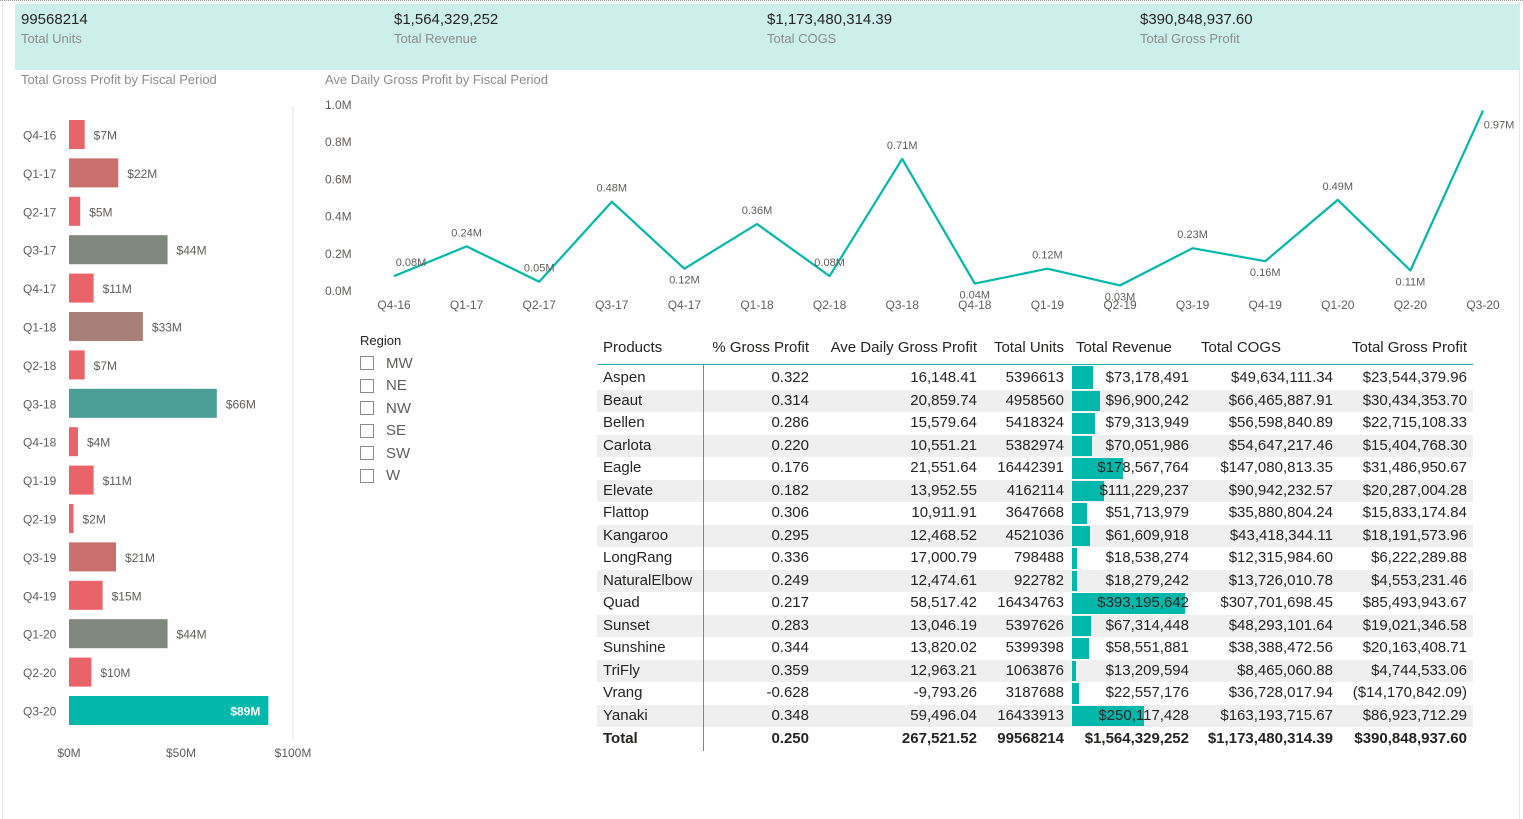  Describe the element at coordinates (1147, 648) in the screenshot. I see `cell-revenue-text: $58,551,881` at that location.